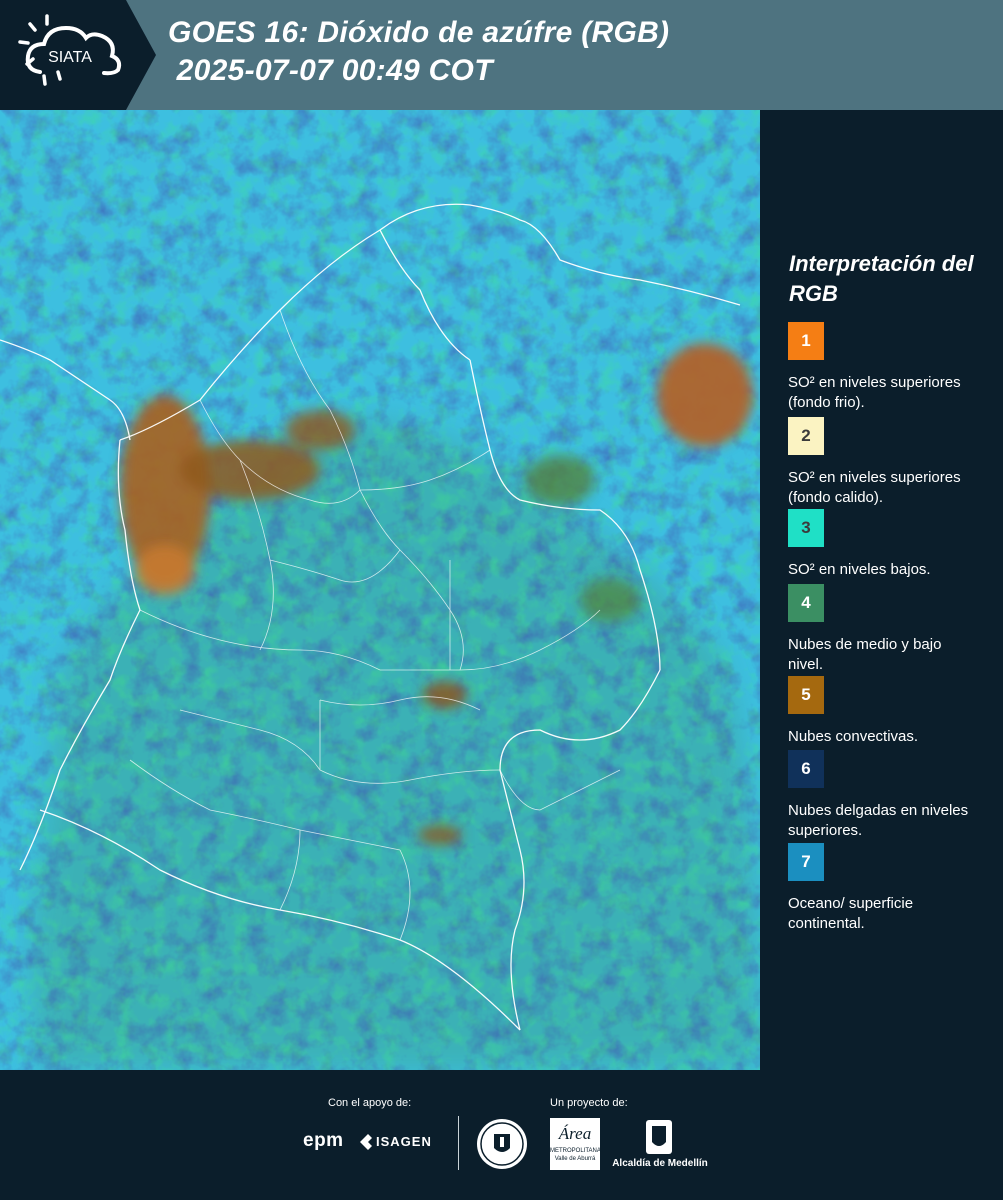 Image resolution: width=1003 pixels, height=1200 pixels. Describe the element at coordinates (853, 736) in the screenshot. I see `legend-label: Nubes convectivas.` at that location.